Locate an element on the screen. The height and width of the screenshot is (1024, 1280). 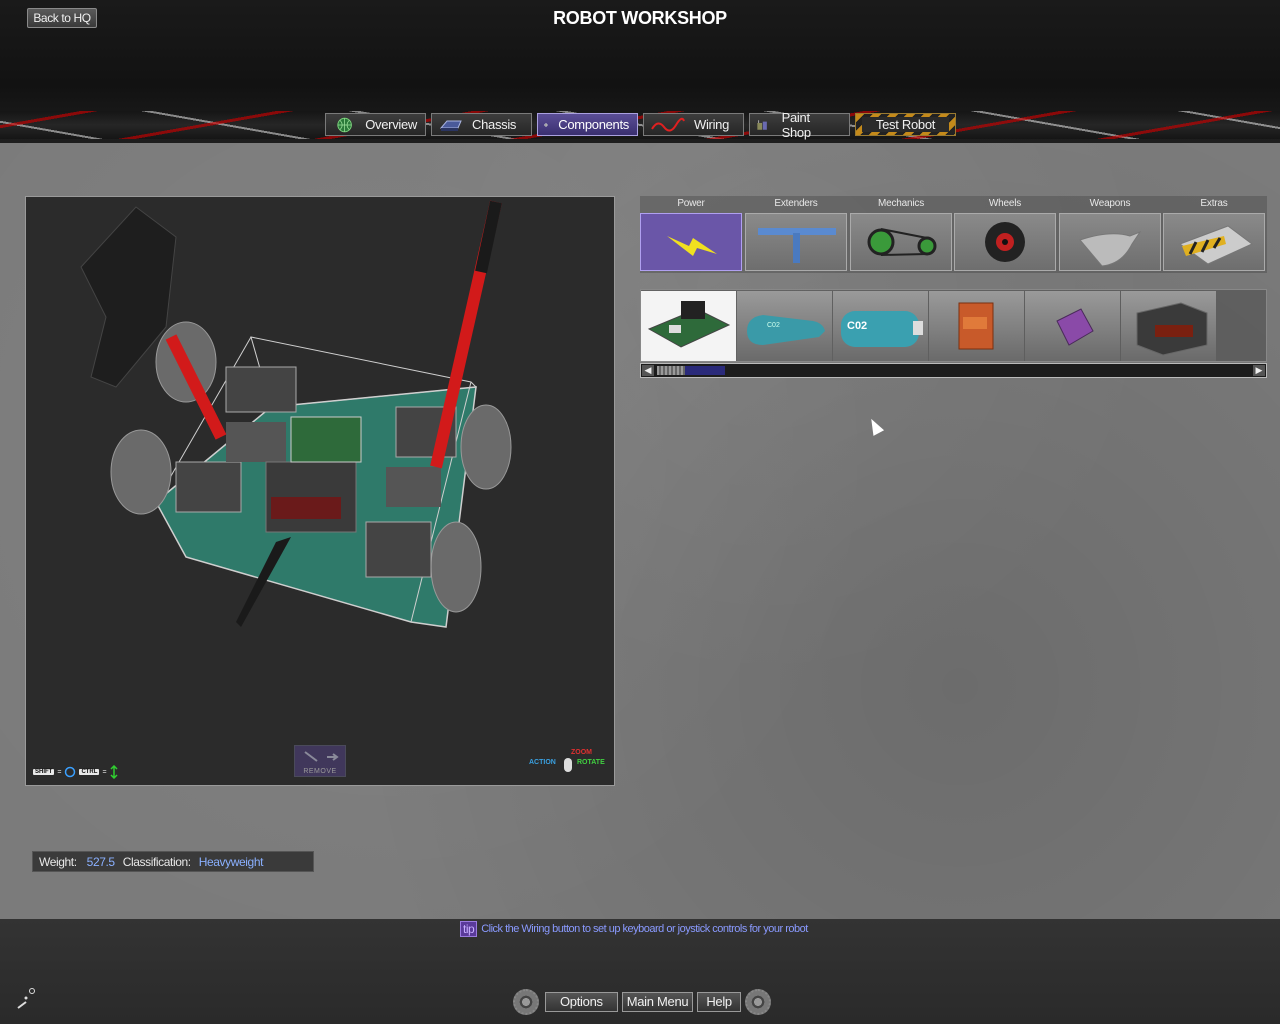
tab-chassis: Chassis is located at coordinates (481, 124).